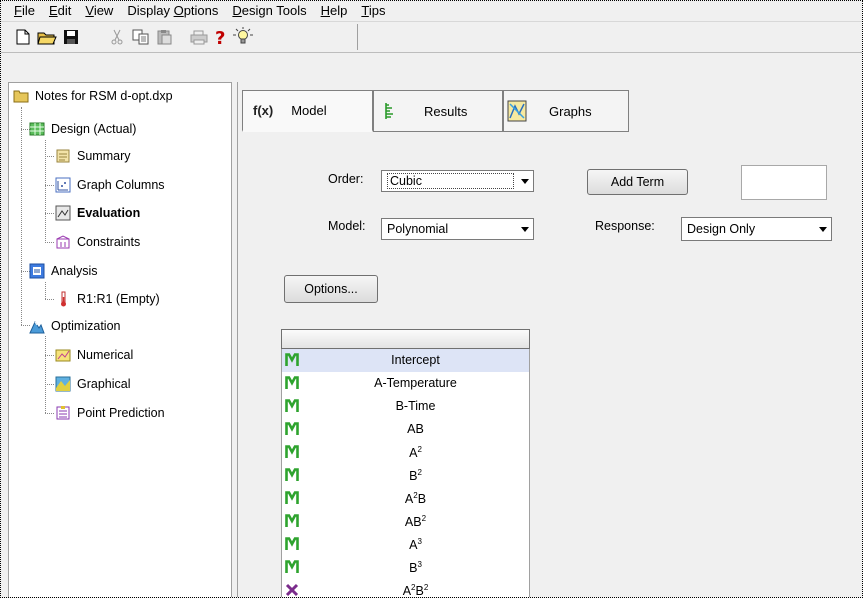 The image size is (863, 598). I want to click on graphical-icon, so click(63, 384).